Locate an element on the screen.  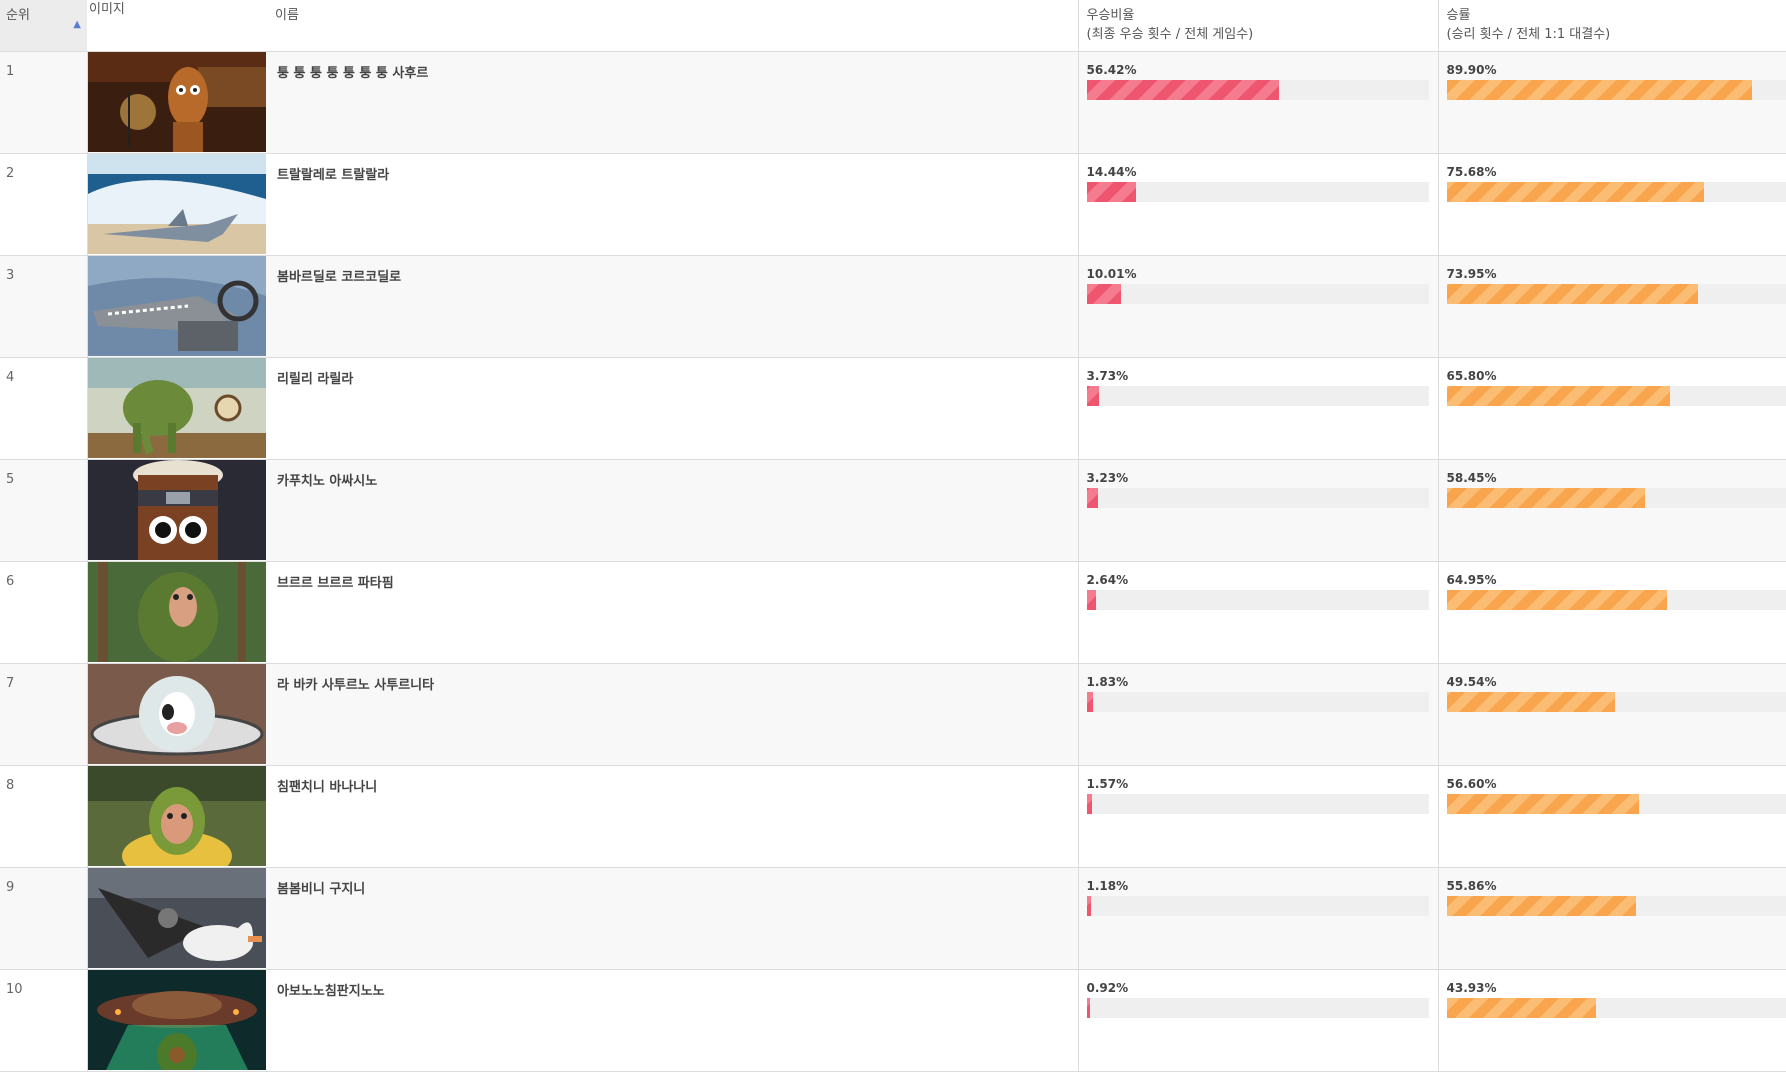
win-ratio-value: 0.92% is located at coordinates (1258, 988).